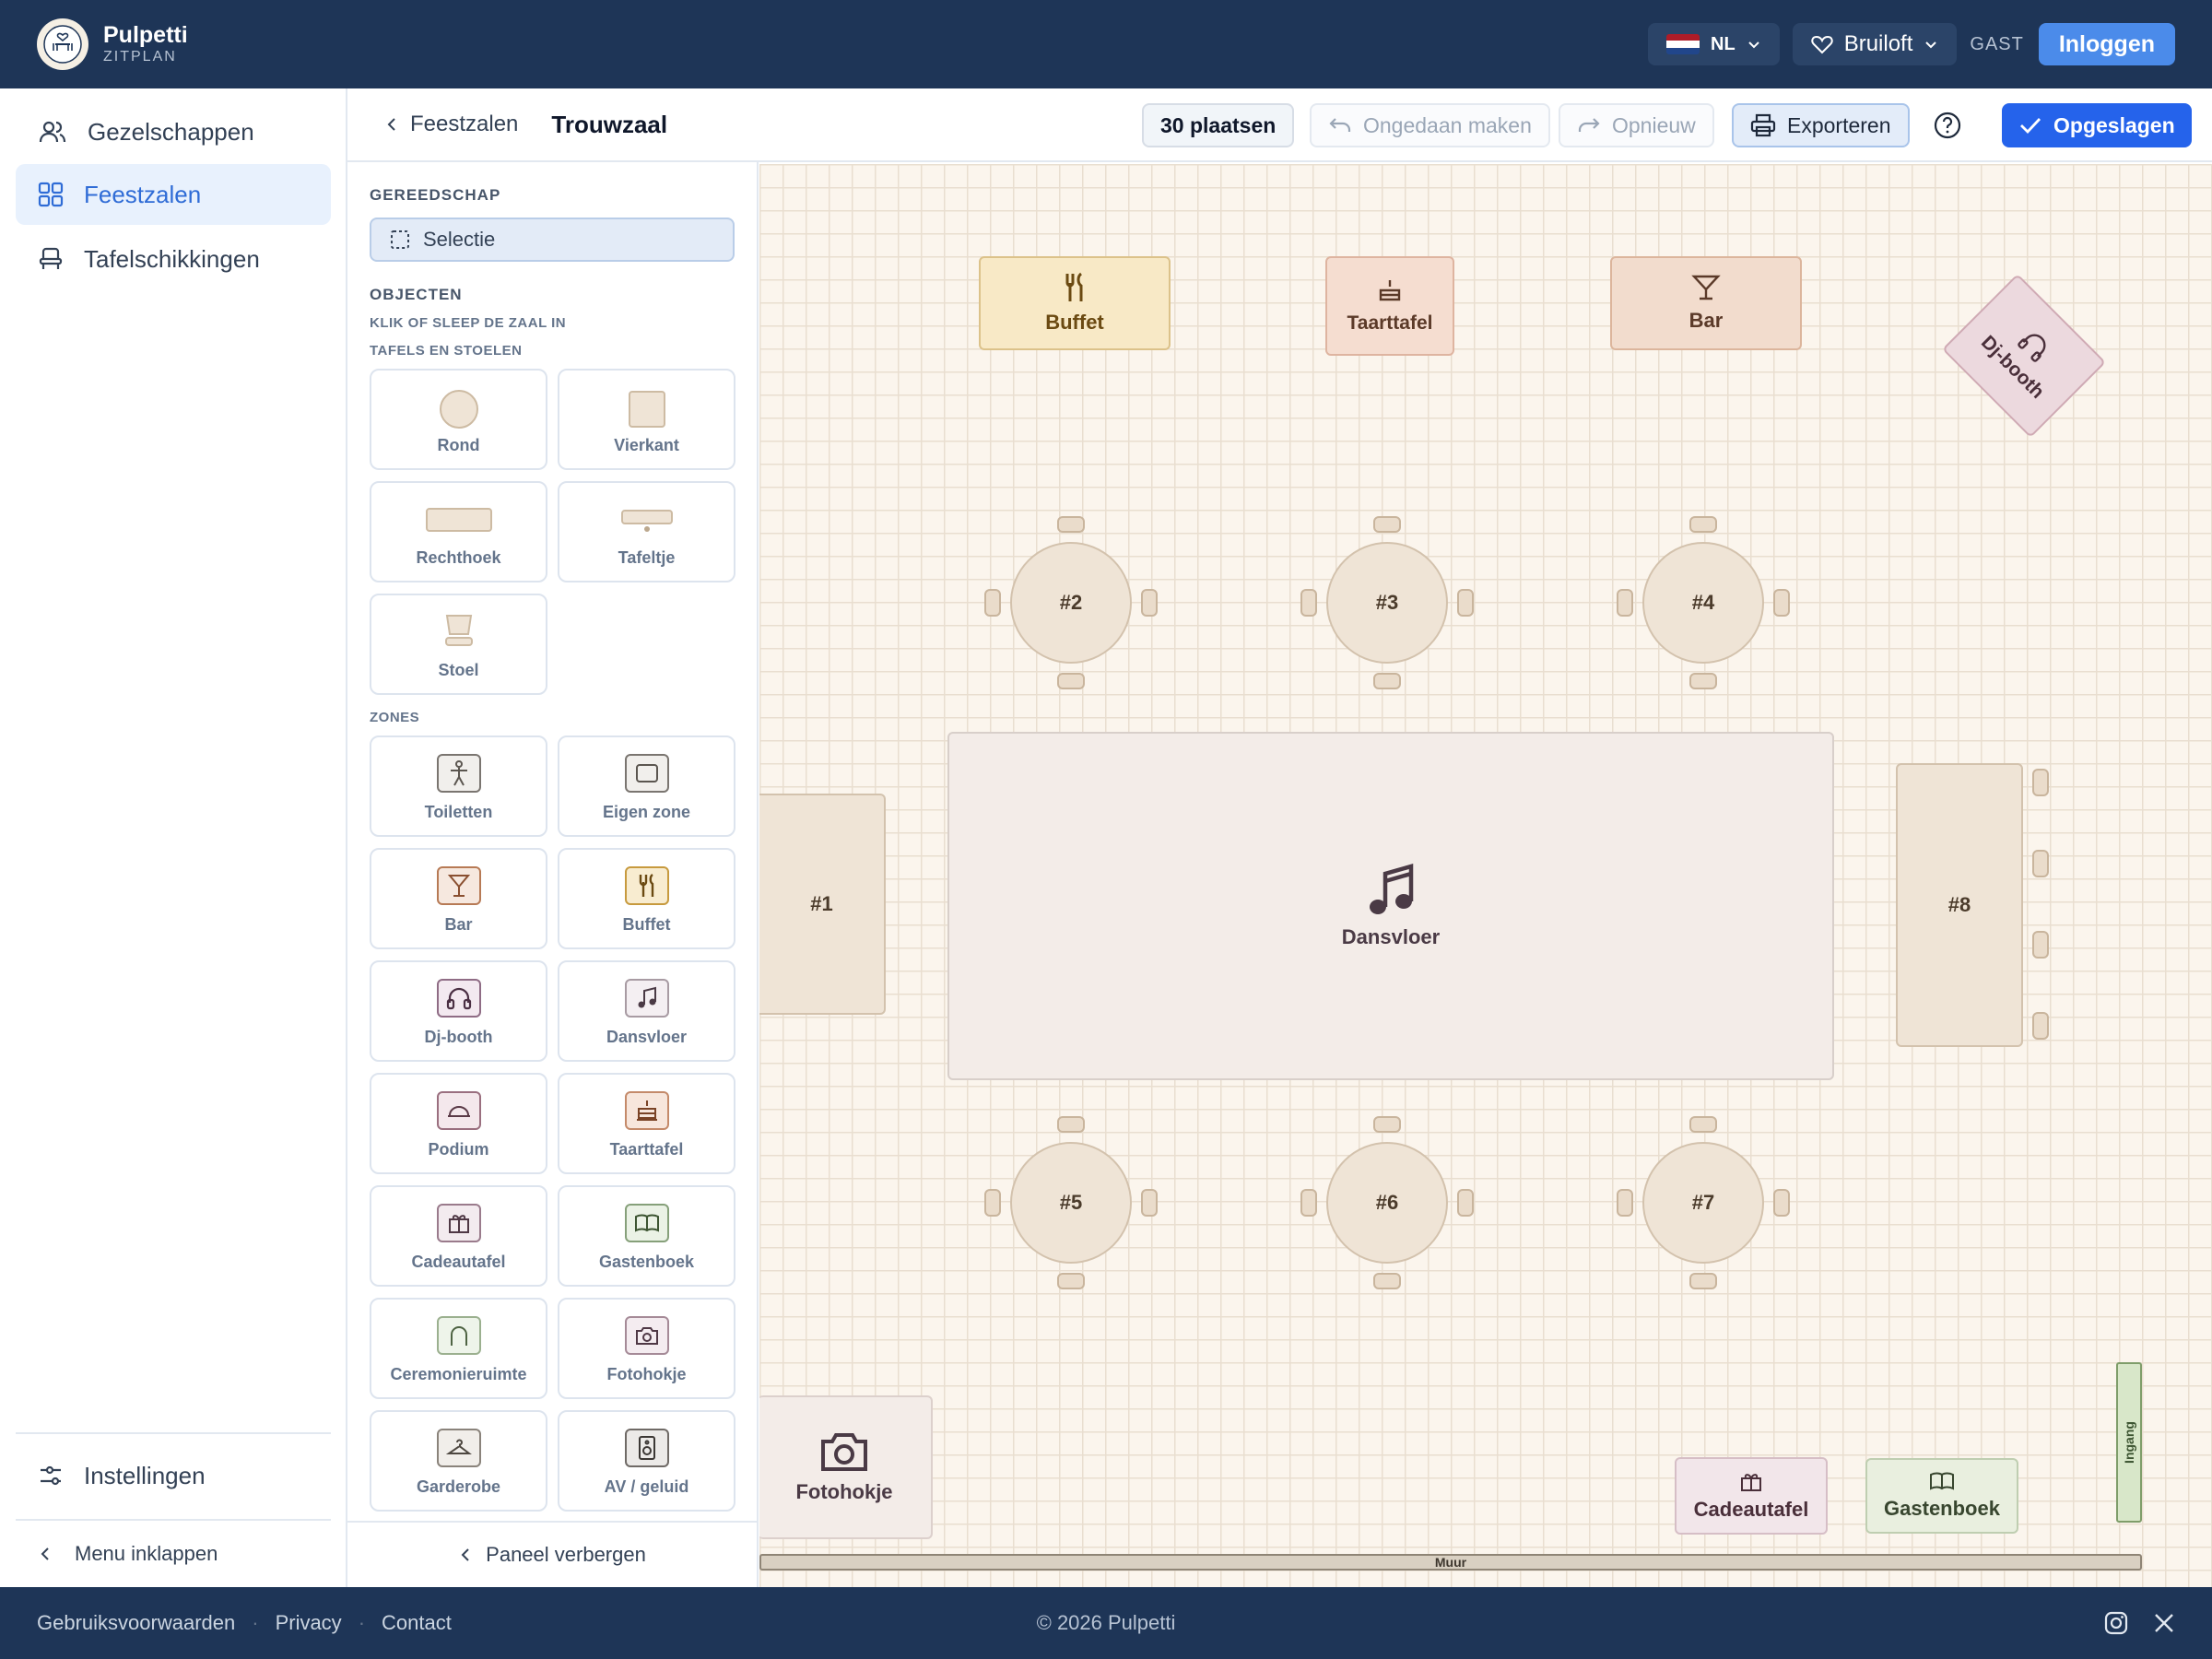 Image resolution: width=2212 pixels, height=1659 pixels. Describe the element at coordinates (1636, 125) in the screenshot. I see `redo-button: Opnieuw` at that location.